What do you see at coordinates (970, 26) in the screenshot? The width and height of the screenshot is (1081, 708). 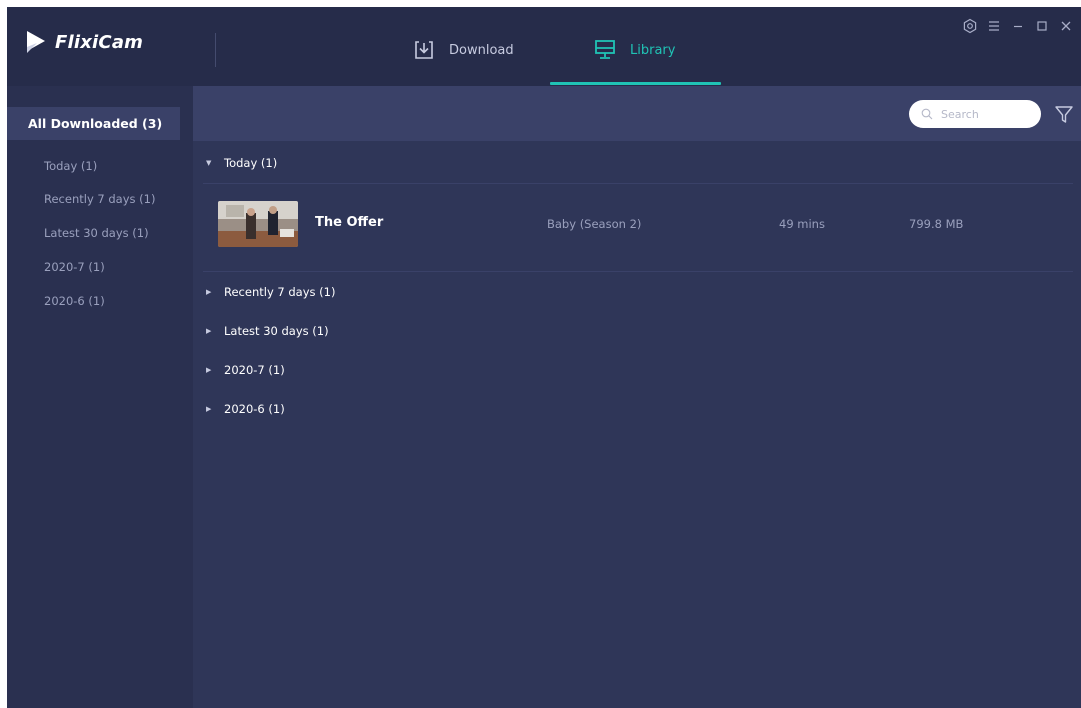 I see `settings-icon` at bounding box center [970, 26].